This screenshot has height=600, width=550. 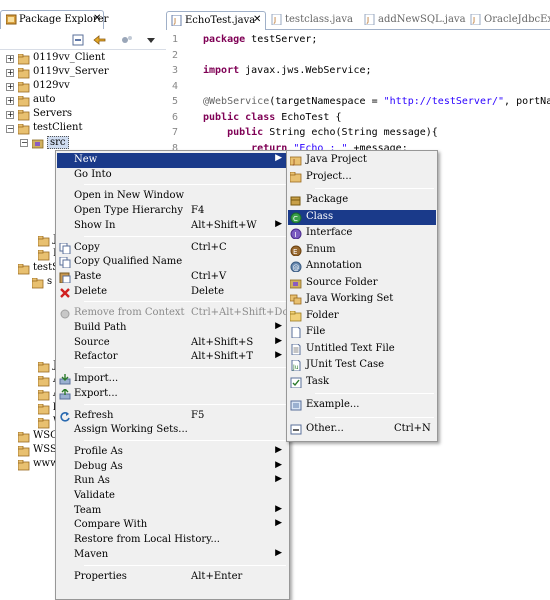 I want to click on svg-text: E, so click(x=295, y=252).